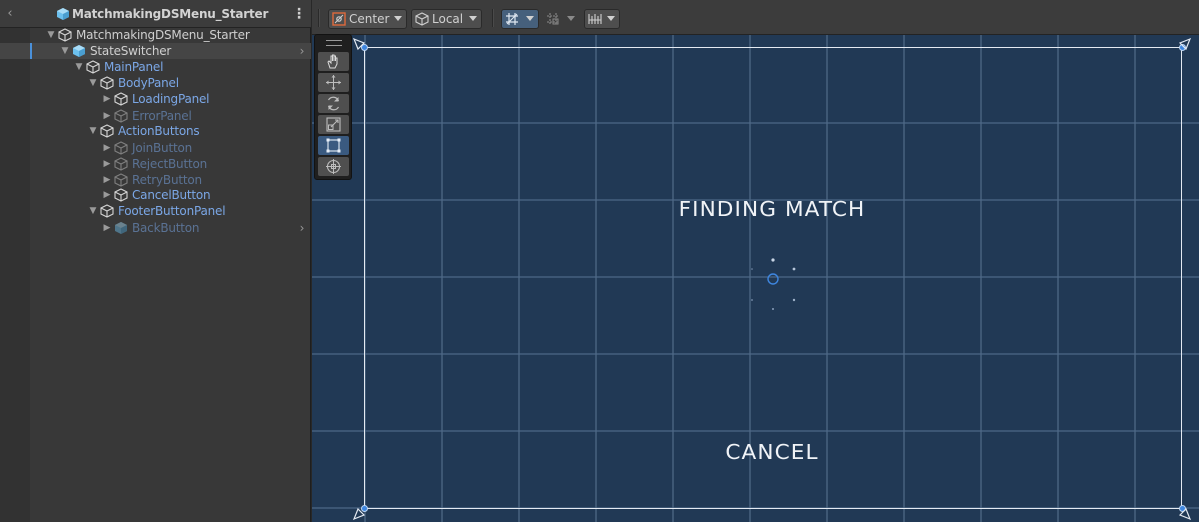 This screenshot has height=522, width=1199. What do you see at coordinates (333, 145) in the screenshot?
I see `rect-tool-button` at bounding box center [333, 145].